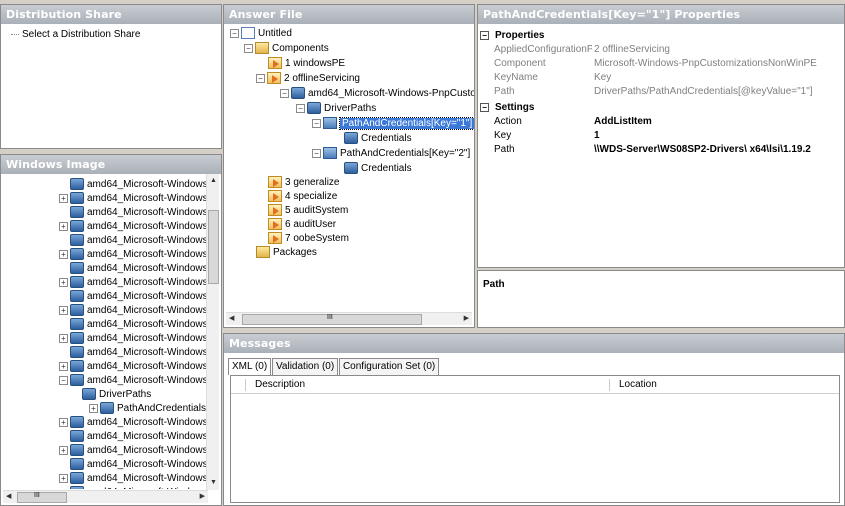 This screenshot has width=845, height=506. Describe the element at coordinates (250, 366) in the screenshot. I see `tab-xml: XML (0)` at that location.